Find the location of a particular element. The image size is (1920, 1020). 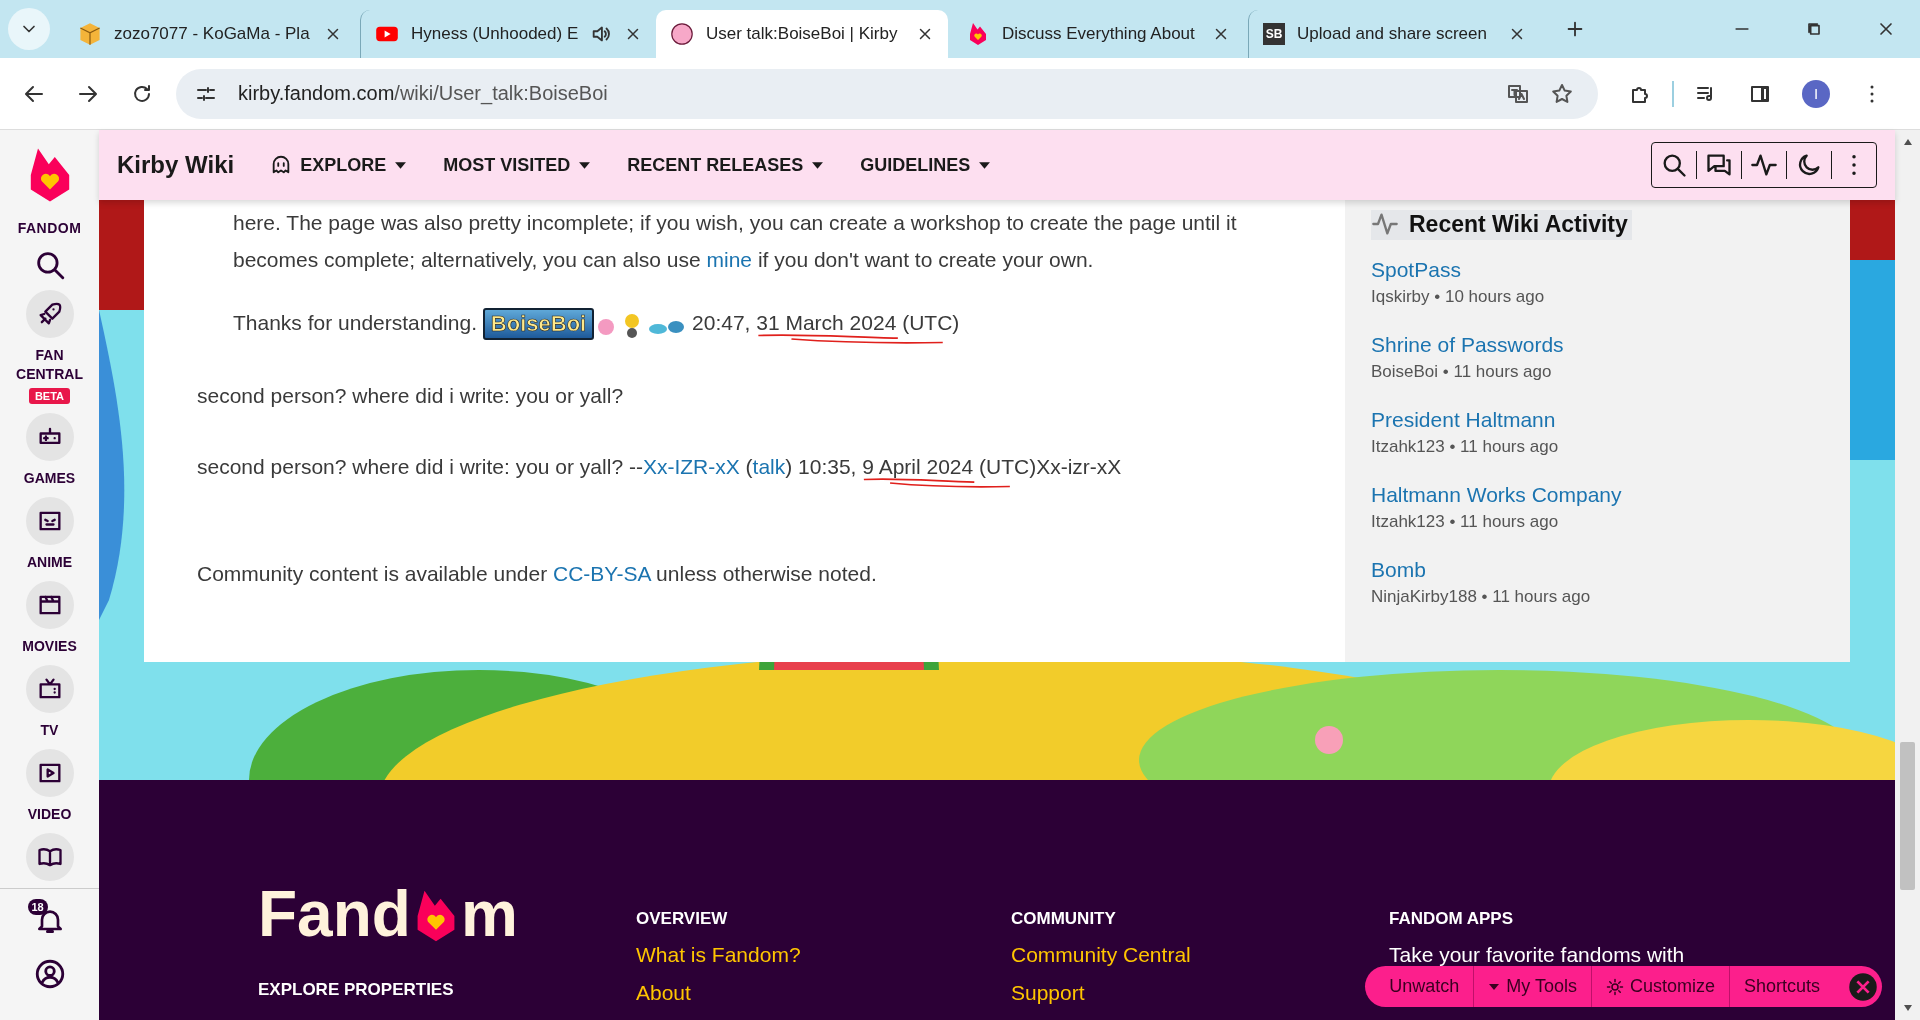

rail-label: TV is located at coordinates (49, 730).